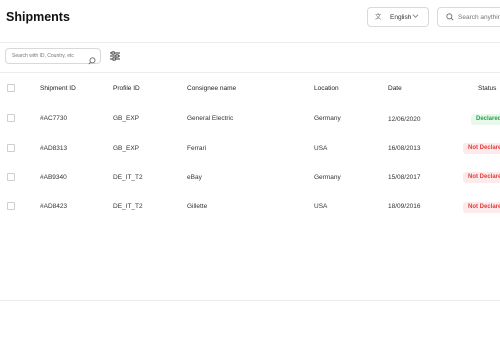 The image size is (500, 350). What do you see at coordinates (54, 148) in the screenshot?
I see `shipment-id: #AD8313` at bounding box center [54, 148].